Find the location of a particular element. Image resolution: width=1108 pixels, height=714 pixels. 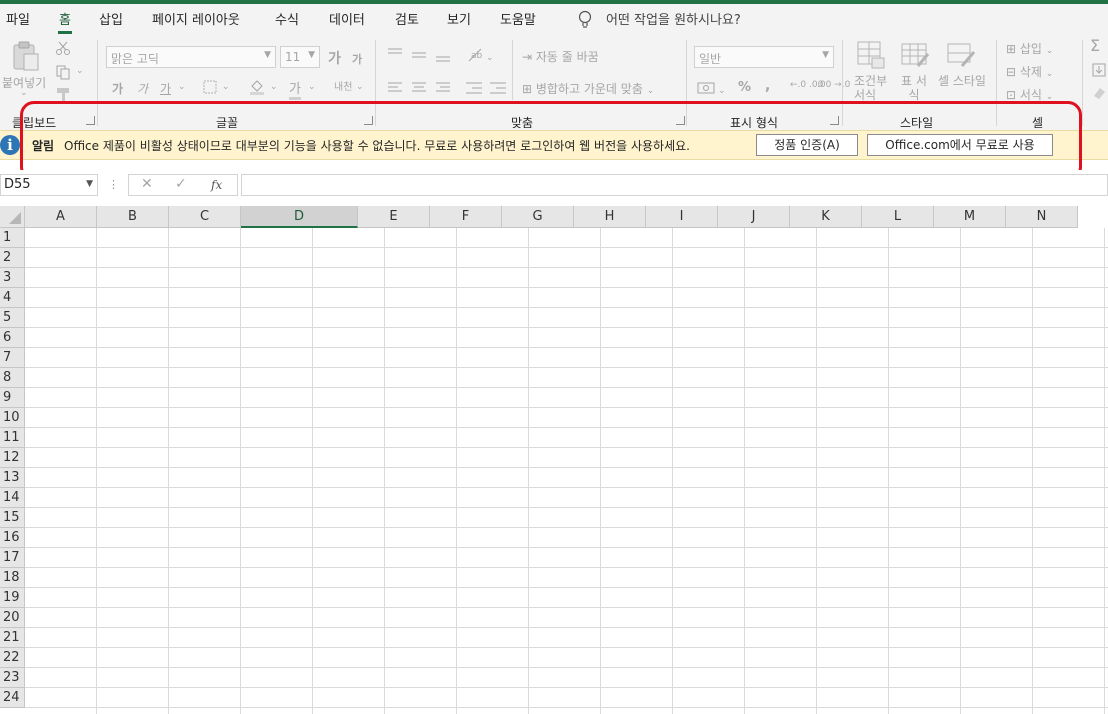

percent-button: % is located at coordinates (744, 87).